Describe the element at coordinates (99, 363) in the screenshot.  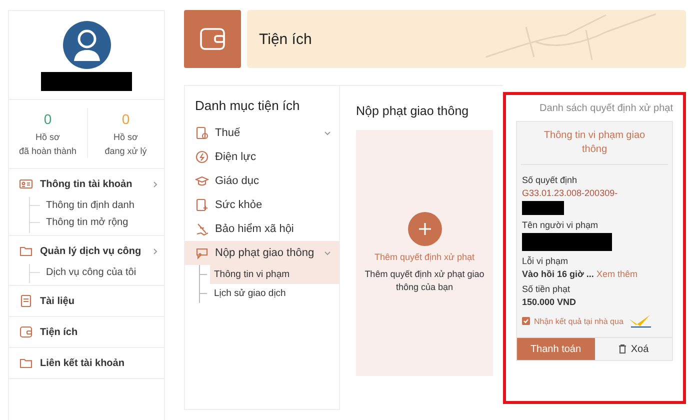
I see `menu-item: Liên kết tài khoản` at that location.